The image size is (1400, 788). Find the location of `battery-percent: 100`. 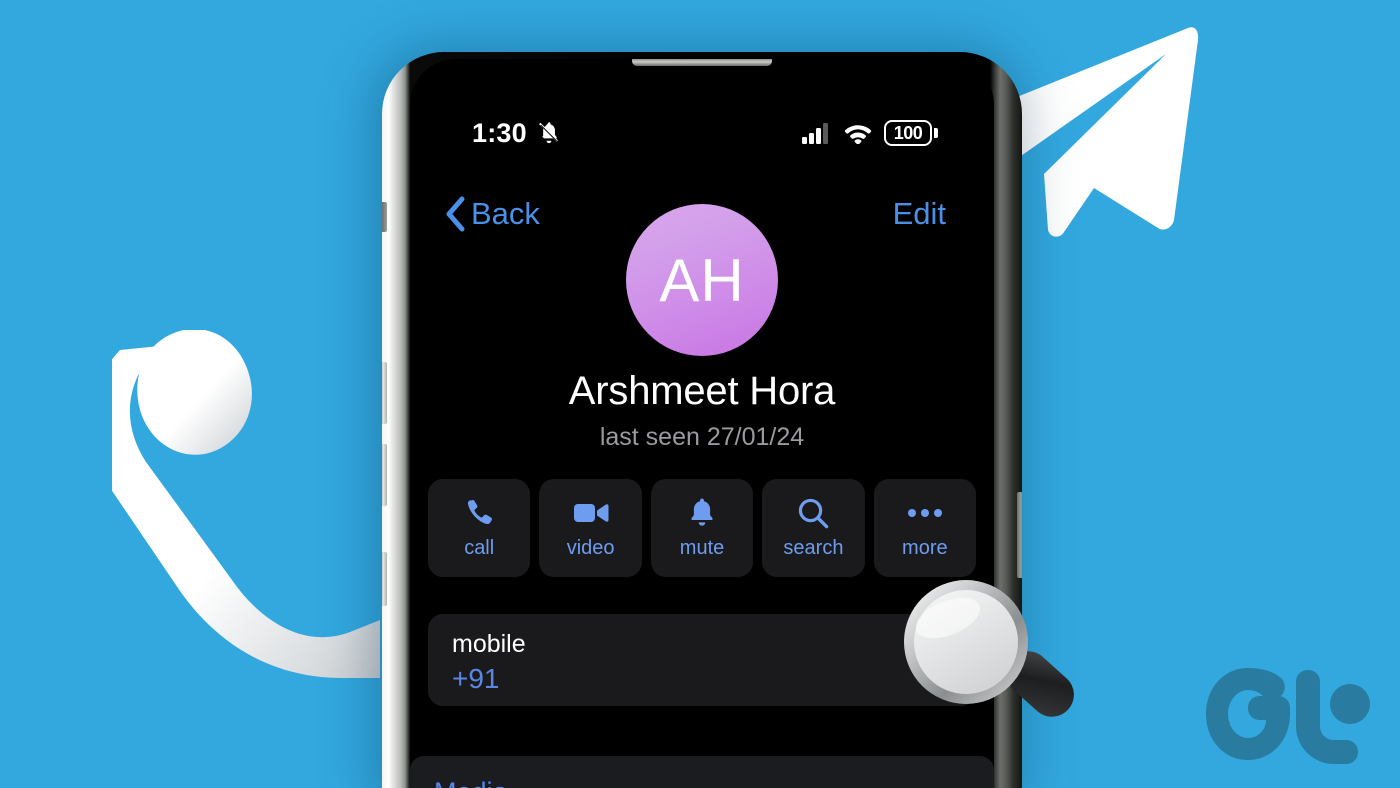

battery-percent: 100 is located at coordinates (908, 132).